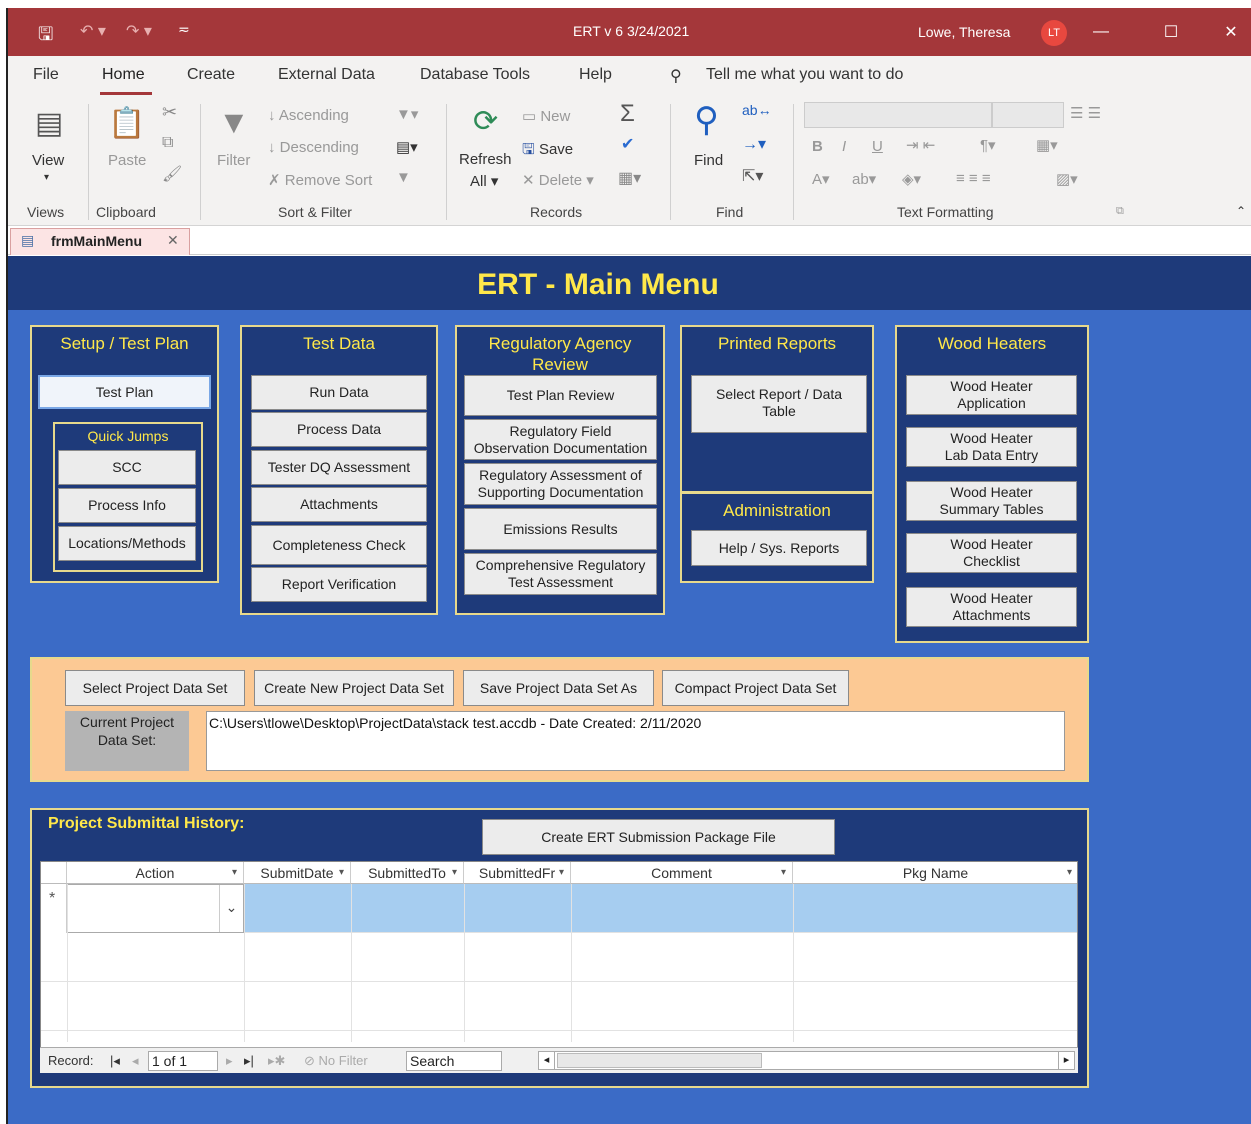 This screenshot has width=1251, height=1124. I want to click on menu-home: Home, so click(123, 75).